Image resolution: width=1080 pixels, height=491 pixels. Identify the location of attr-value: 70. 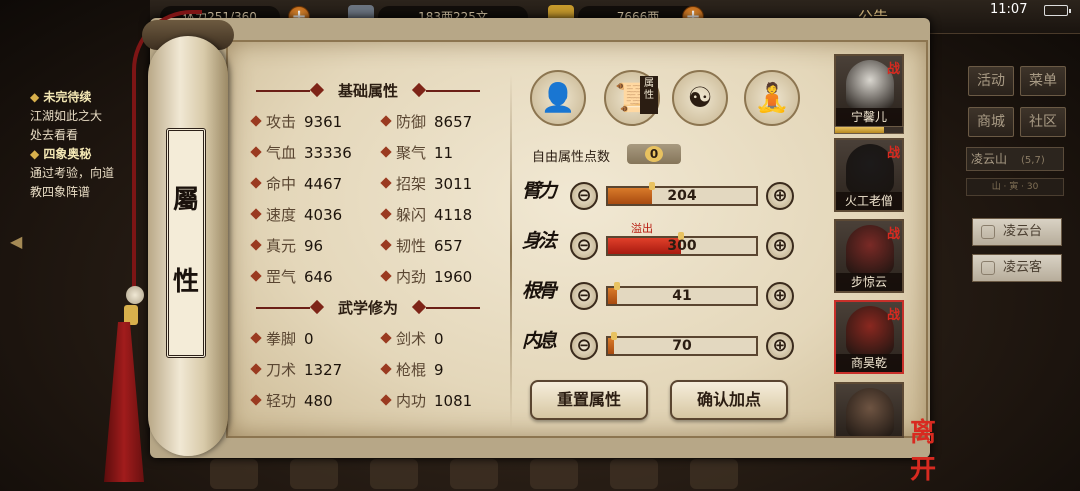
(682, 346).